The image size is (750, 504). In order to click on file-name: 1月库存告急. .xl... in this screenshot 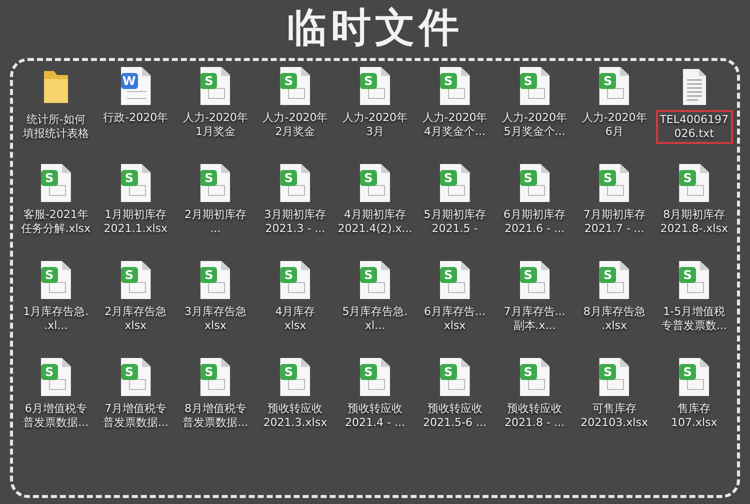, I will do `click(56, 319)`.